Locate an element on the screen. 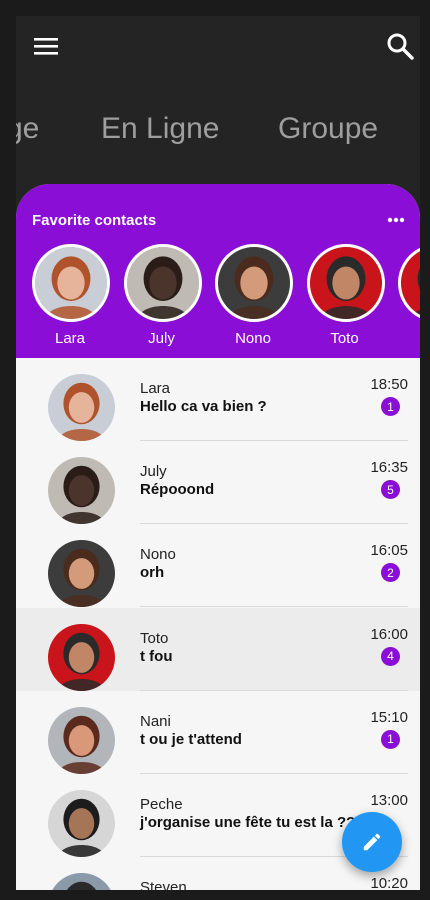 The image size is (430, 900). chat-row: Lara Hello ca va bien ? 18:50 1 is located at coordinates (218, 399).